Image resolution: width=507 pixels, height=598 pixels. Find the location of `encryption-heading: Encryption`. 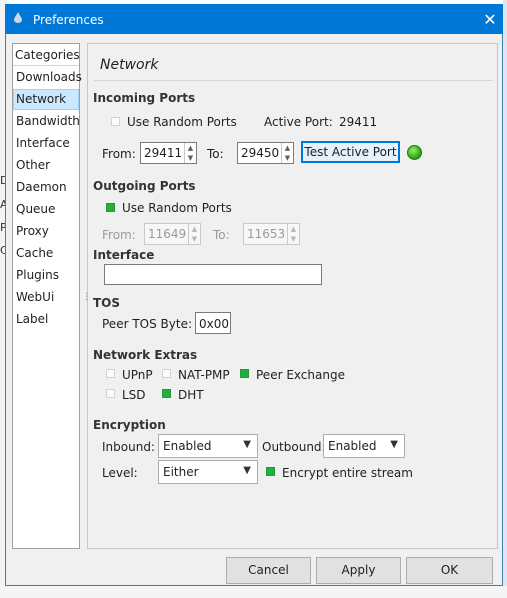

encryption-heading: Encryption is located at coordinates (129, 425).